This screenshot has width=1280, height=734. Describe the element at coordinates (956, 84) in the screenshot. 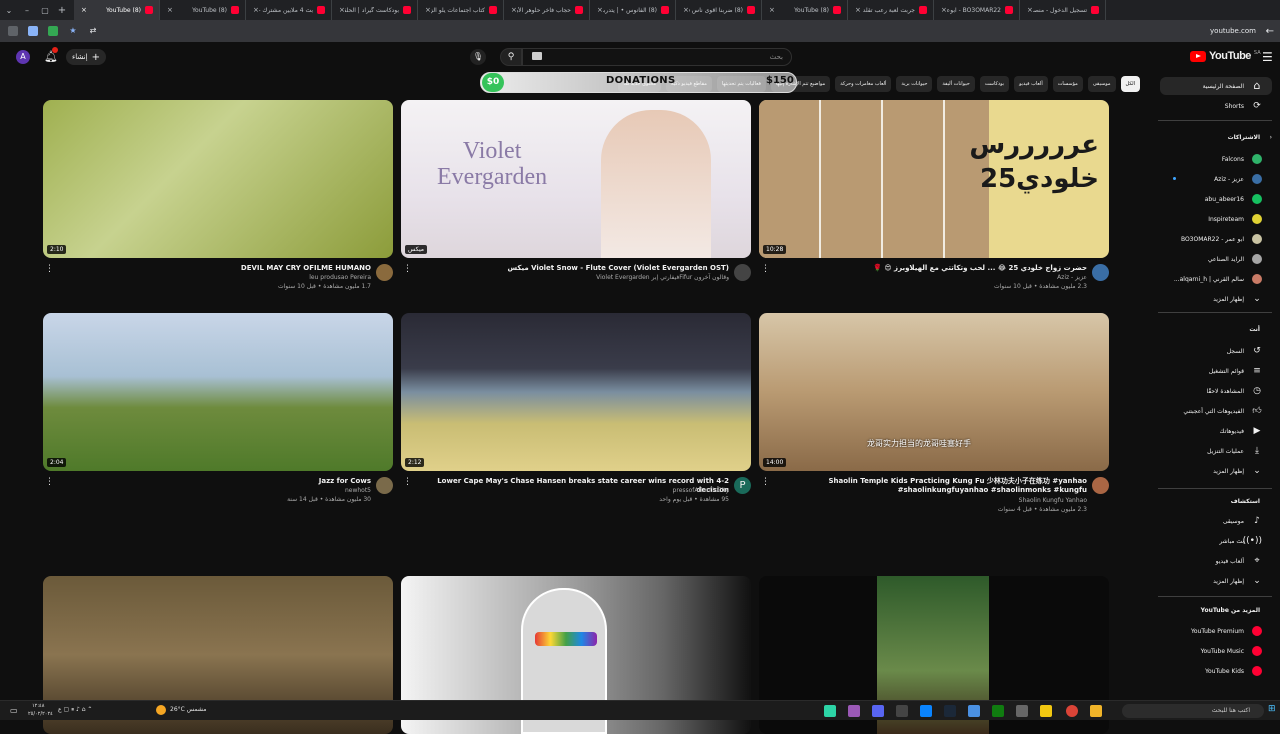

I see `filter-chip: حيوانات أليفة` at that location.